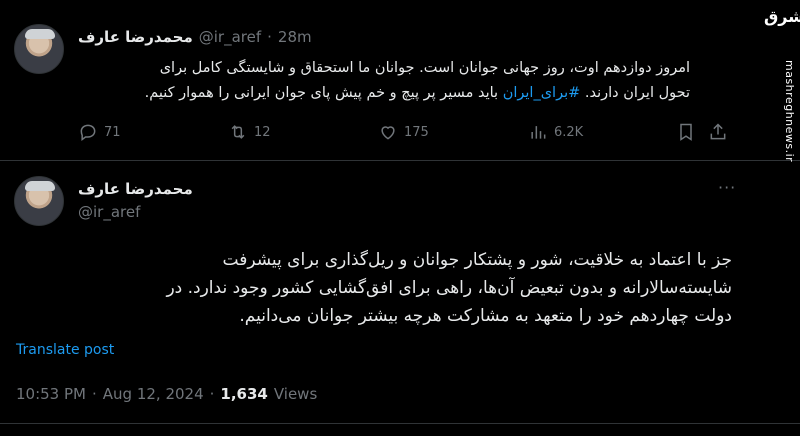  Describe the element at coordinates (295, 394) in the screenshot. I see `views-label: Views` at that location.